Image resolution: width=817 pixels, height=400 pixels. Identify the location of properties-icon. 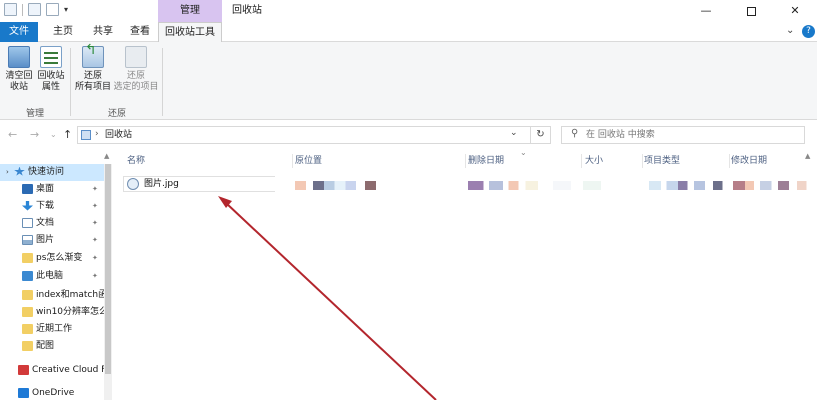
(10, 9).